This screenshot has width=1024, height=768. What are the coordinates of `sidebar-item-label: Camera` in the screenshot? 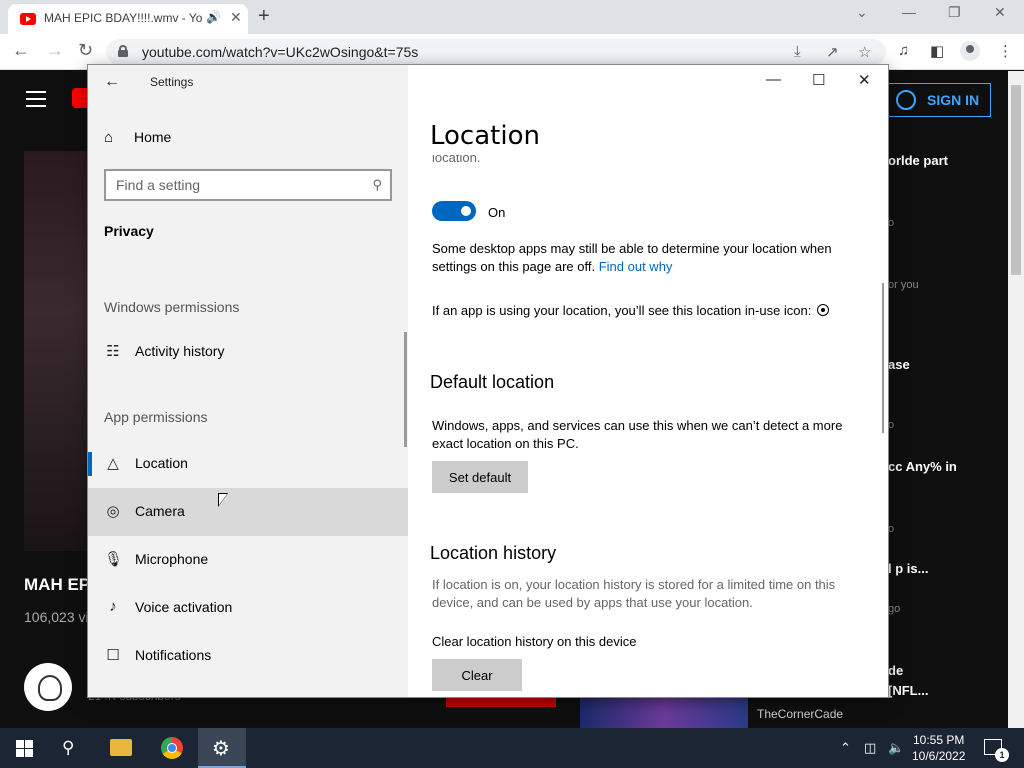 It's located at (160, 511).